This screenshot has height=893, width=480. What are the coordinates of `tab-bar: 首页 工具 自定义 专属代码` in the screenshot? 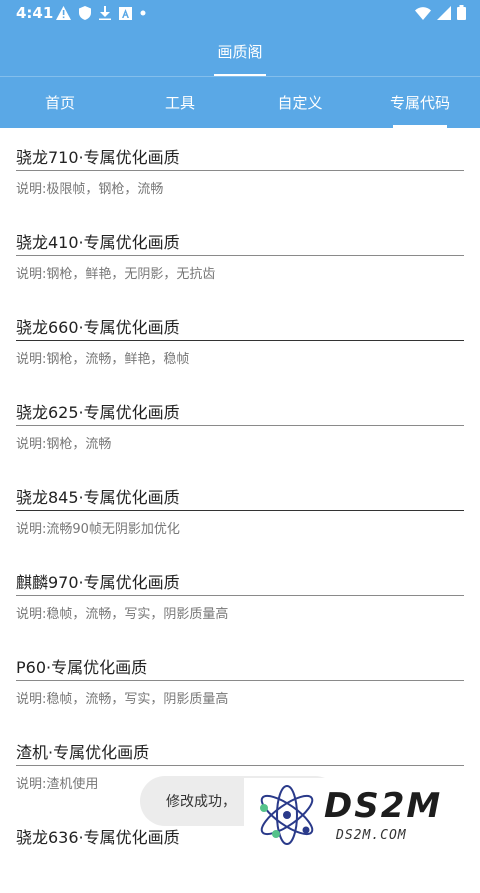 It's located at (240, 102).